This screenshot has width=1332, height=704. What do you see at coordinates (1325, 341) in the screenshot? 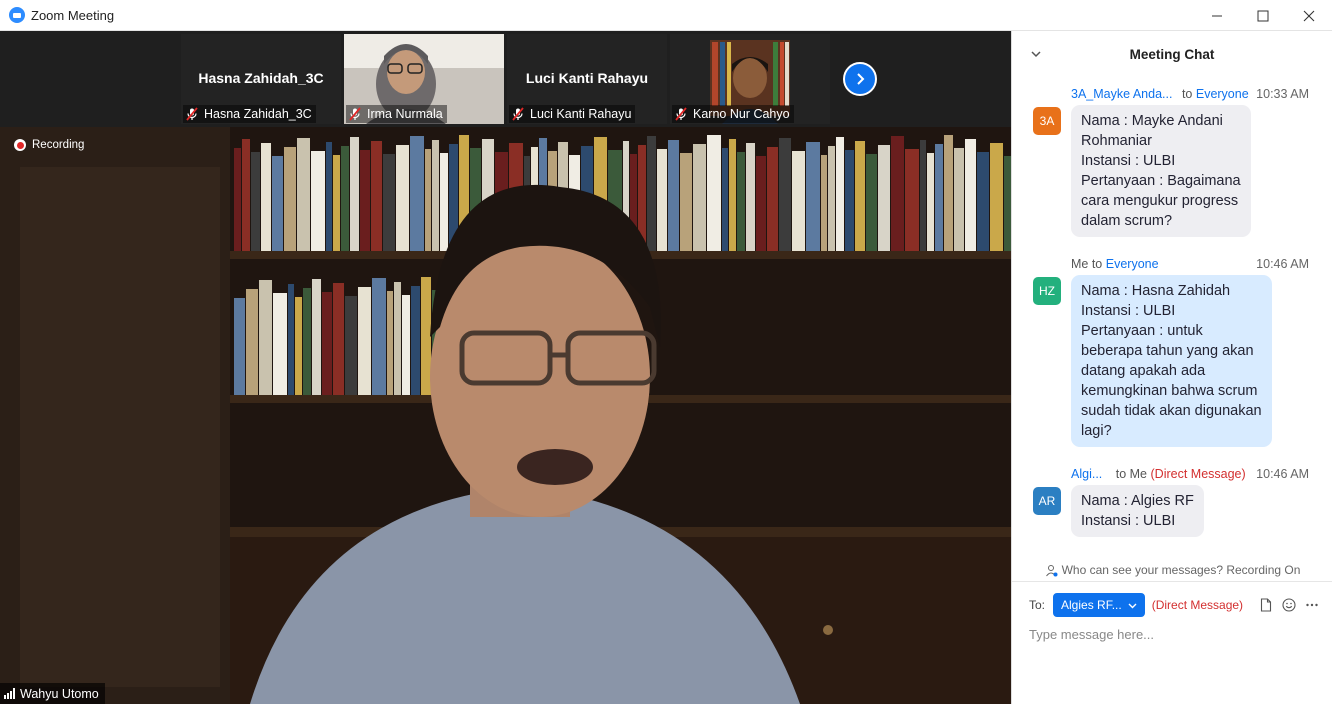
I see `chat-scrollbar` at bounding box center [1325, 341].